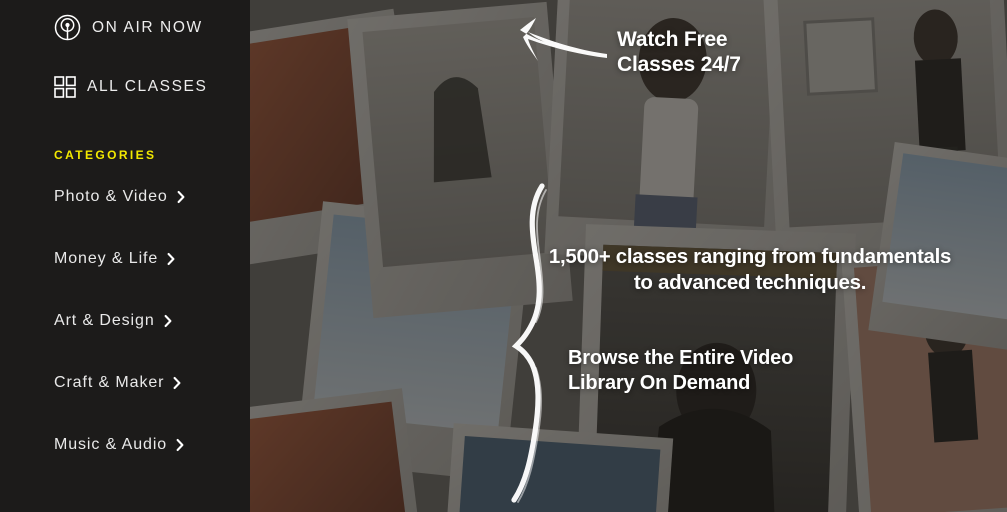 The height and width of the screenshot is (512, 1007). What do you see at coordinates (679, 64) in the screenshot?
I see `hero-callout-watch-free-line2: Classes 24/7` at bounding box center [679, 64].